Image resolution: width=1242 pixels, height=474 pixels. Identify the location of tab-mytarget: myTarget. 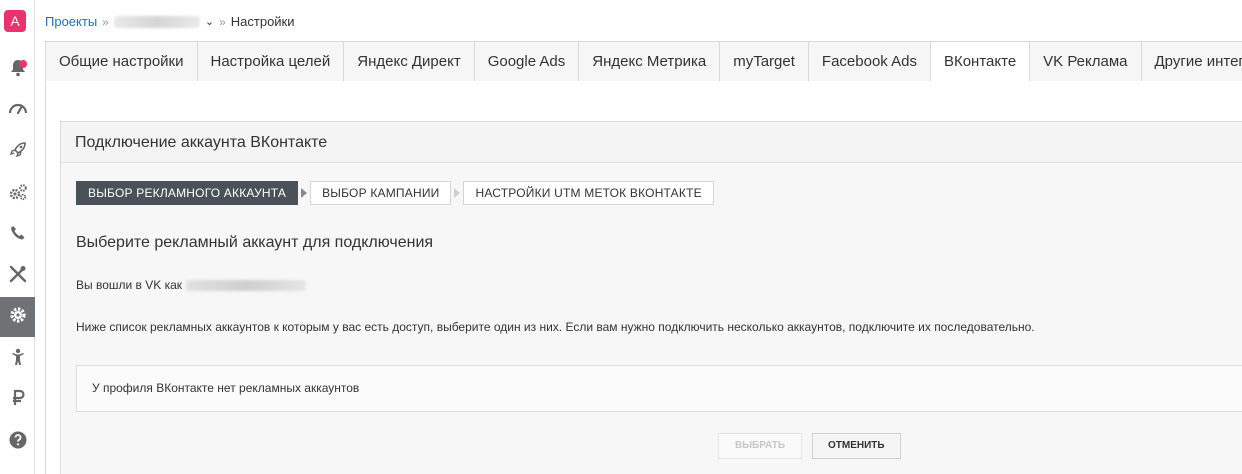
(764, 62).